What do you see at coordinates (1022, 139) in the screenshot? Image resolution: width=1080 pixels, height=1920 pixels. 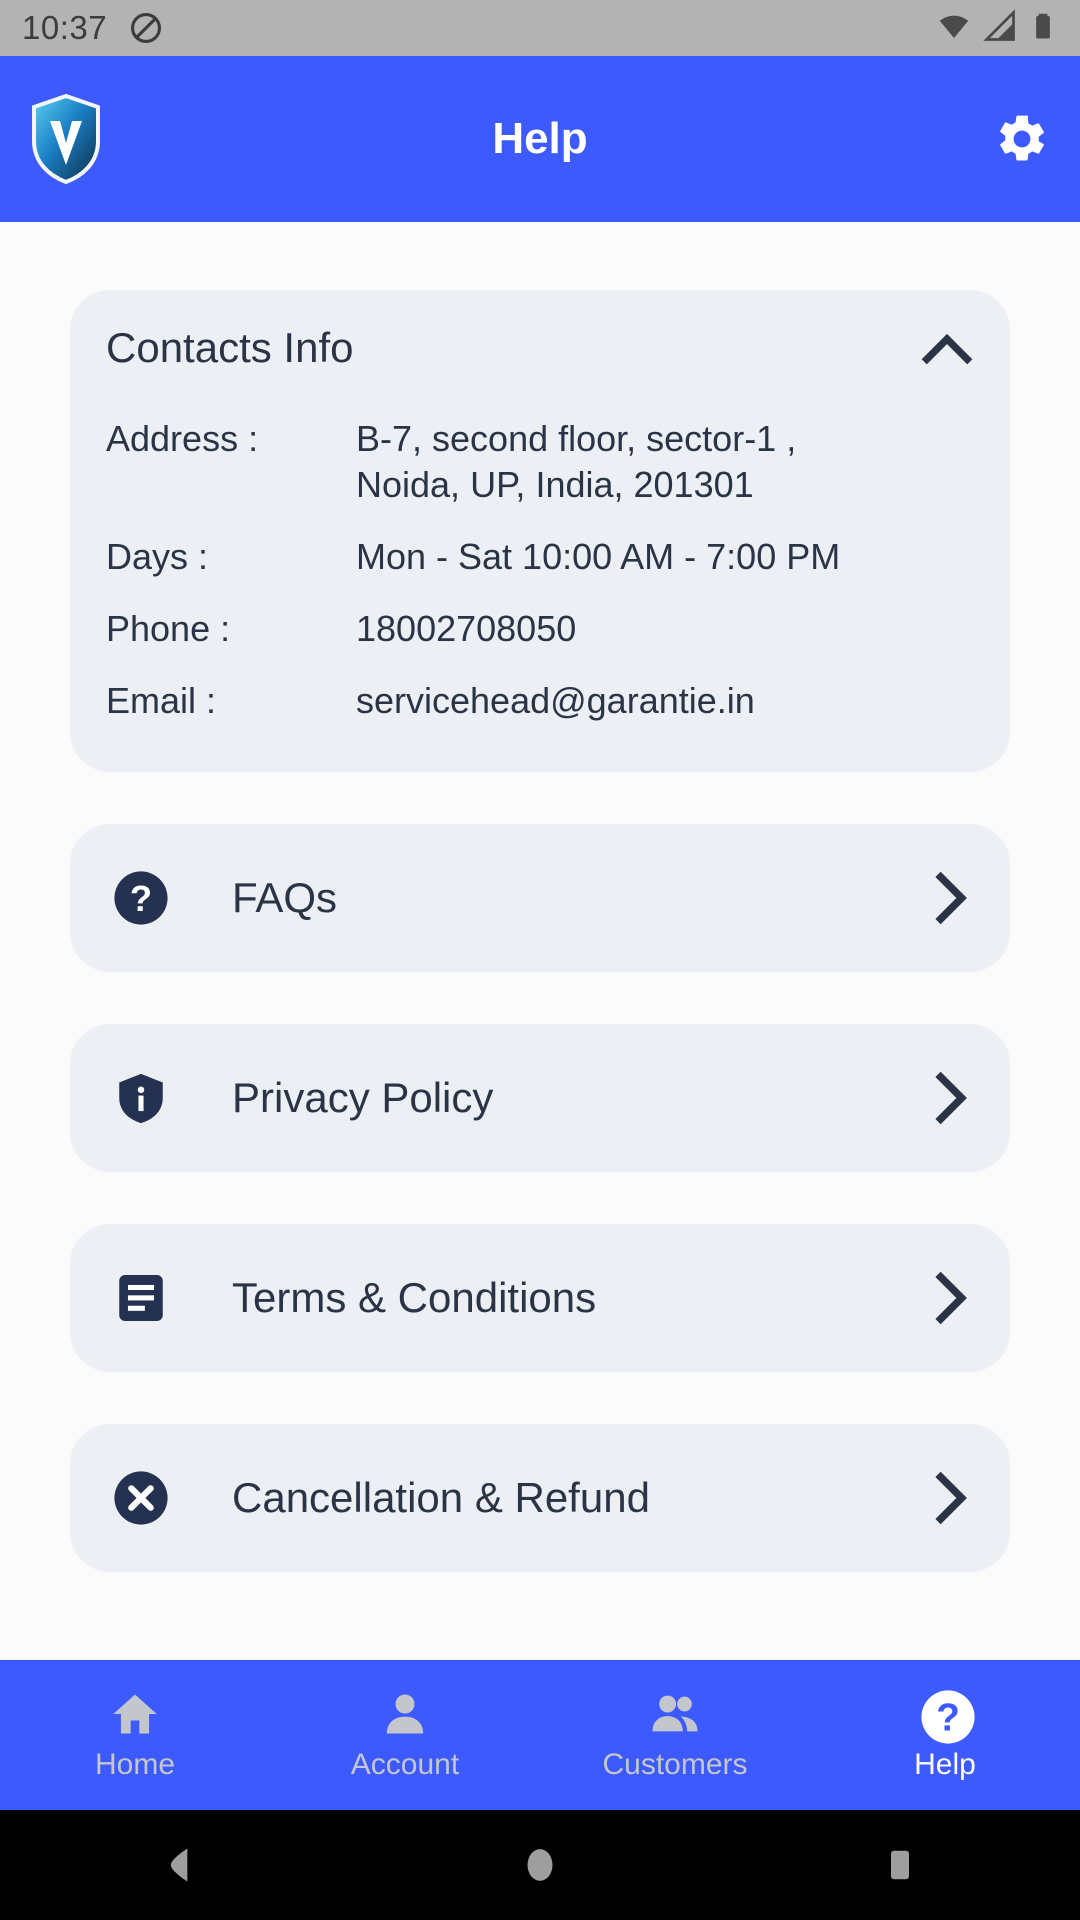 I see `gear-icon` at bounding box center [1022, 139].